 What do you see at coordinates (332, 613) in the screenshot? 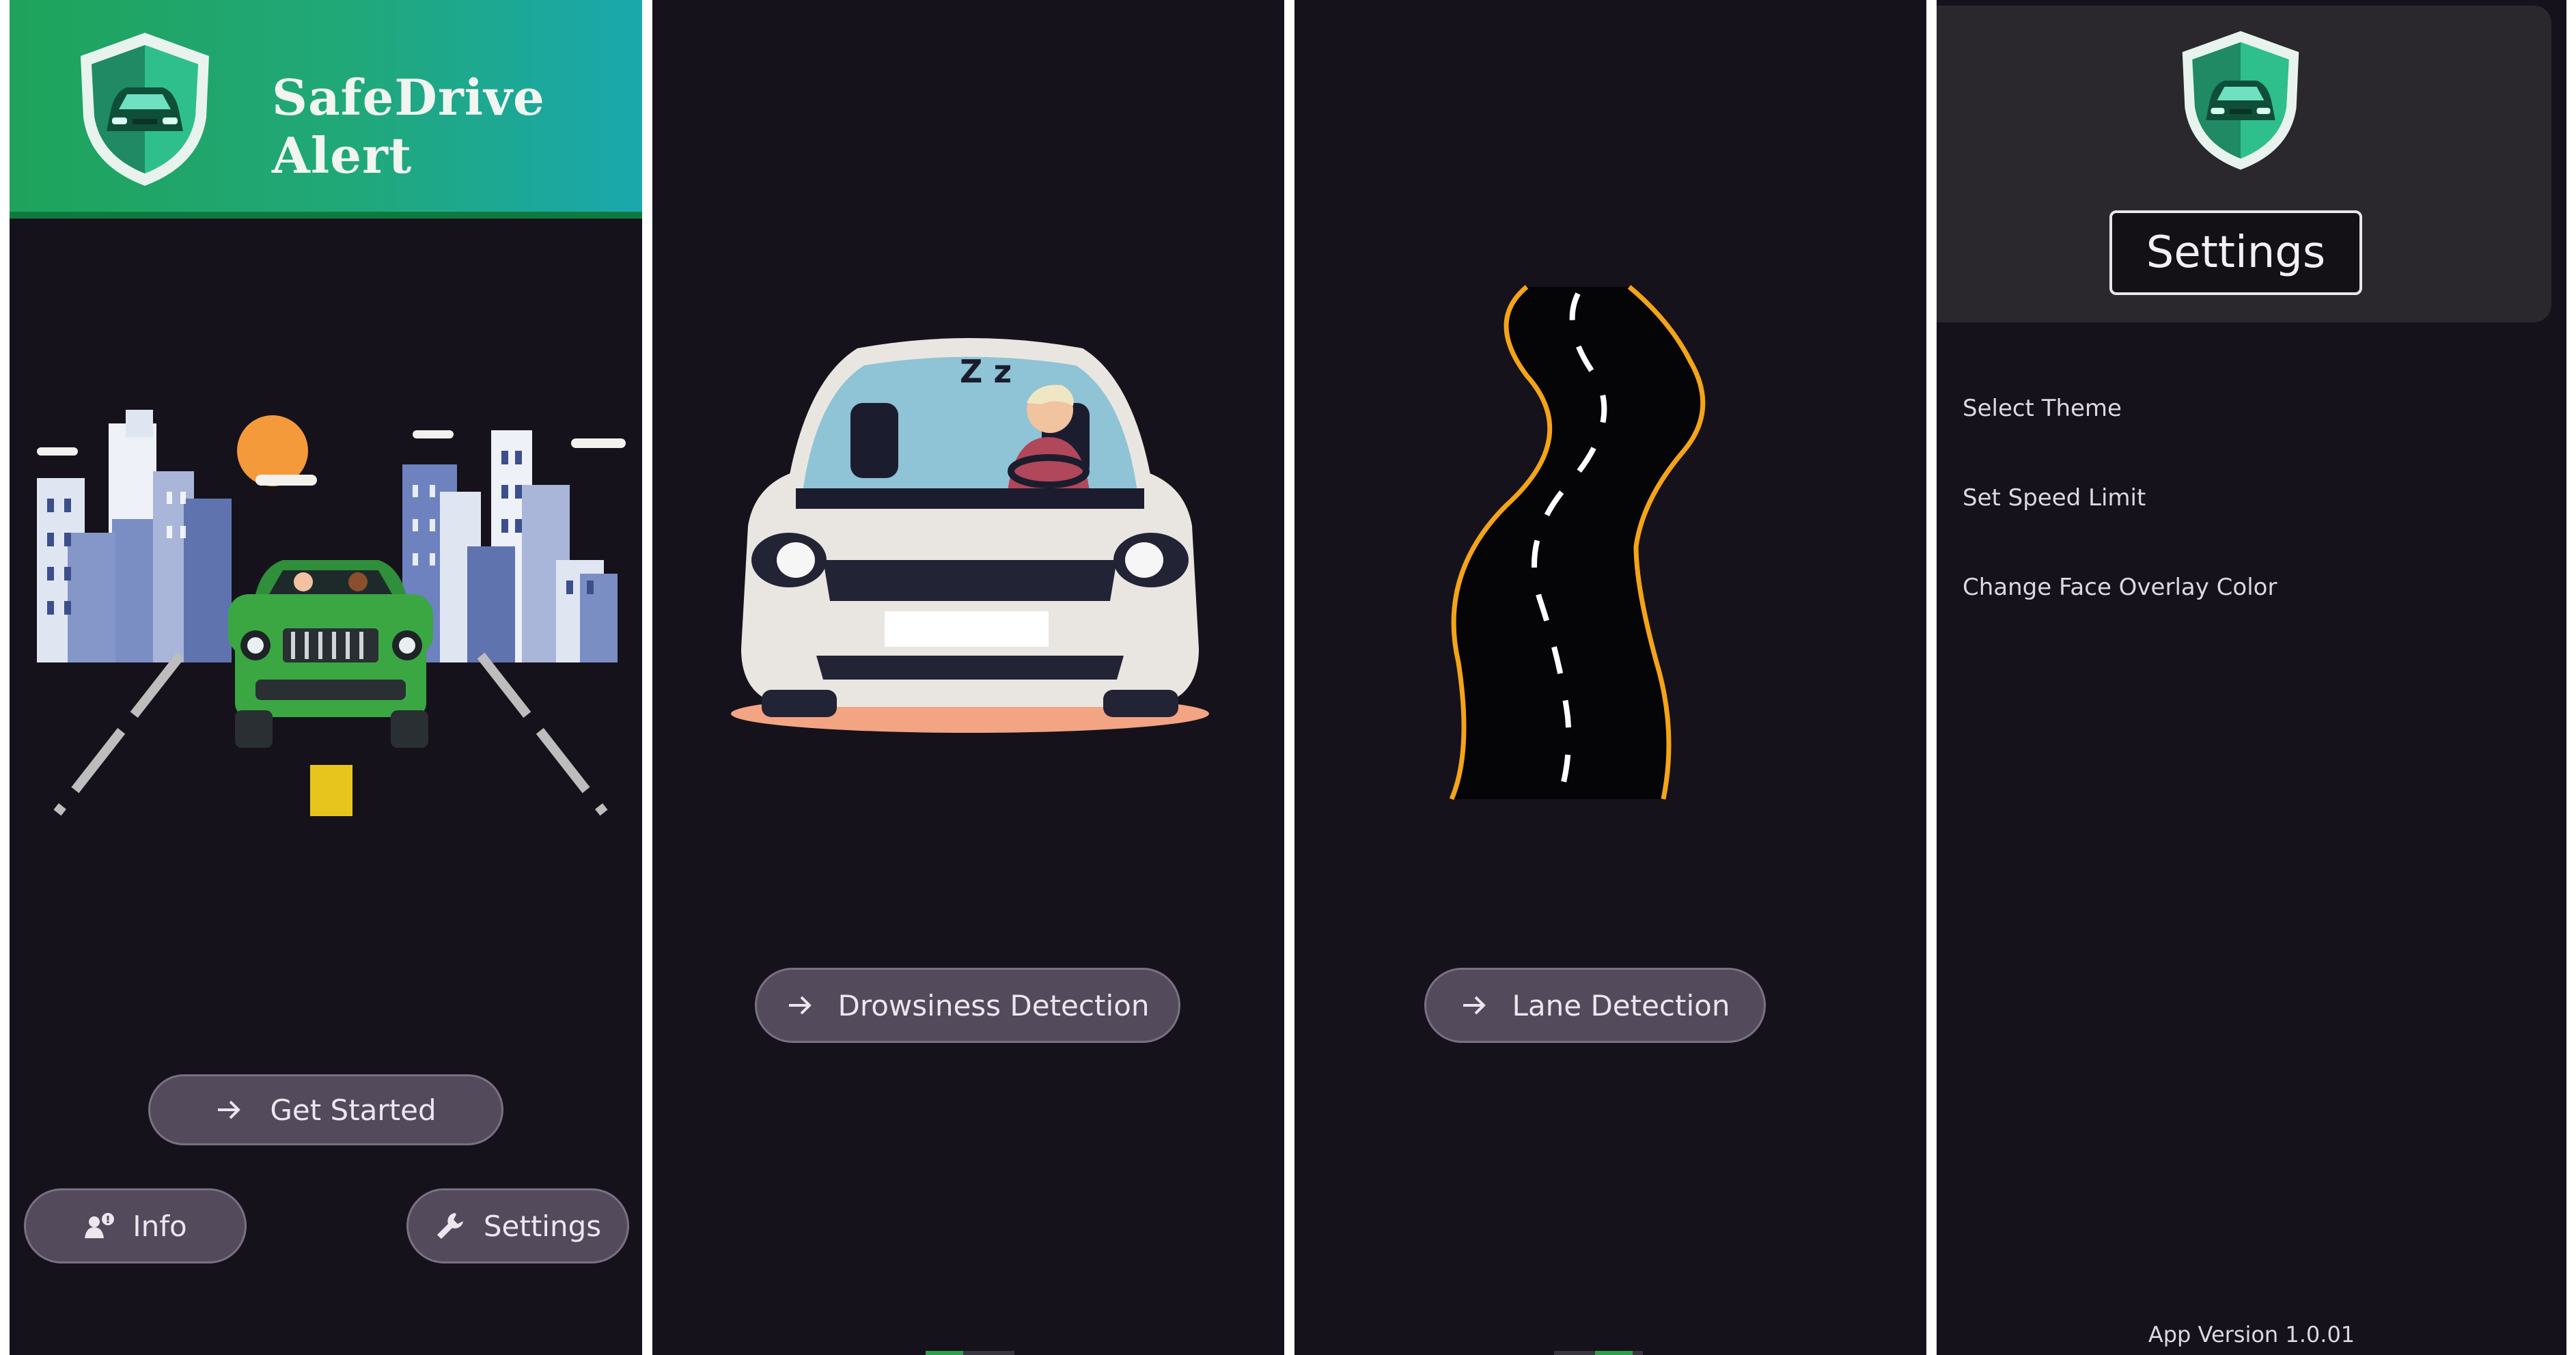
I see `city-car-illustration` at bounding box center [332, 613].